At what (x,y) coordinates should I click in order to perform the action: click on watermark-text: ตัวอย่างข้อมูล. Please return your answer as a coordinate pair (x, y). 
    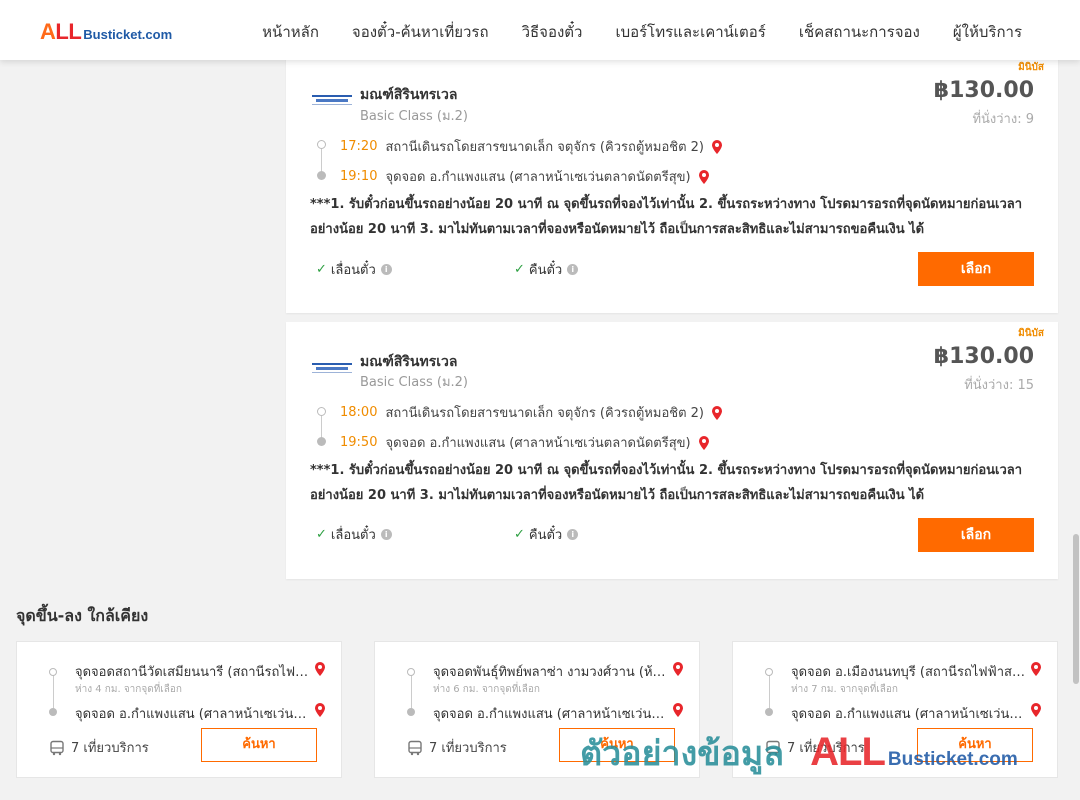
    Looking at the image, I should click on (682, 754).